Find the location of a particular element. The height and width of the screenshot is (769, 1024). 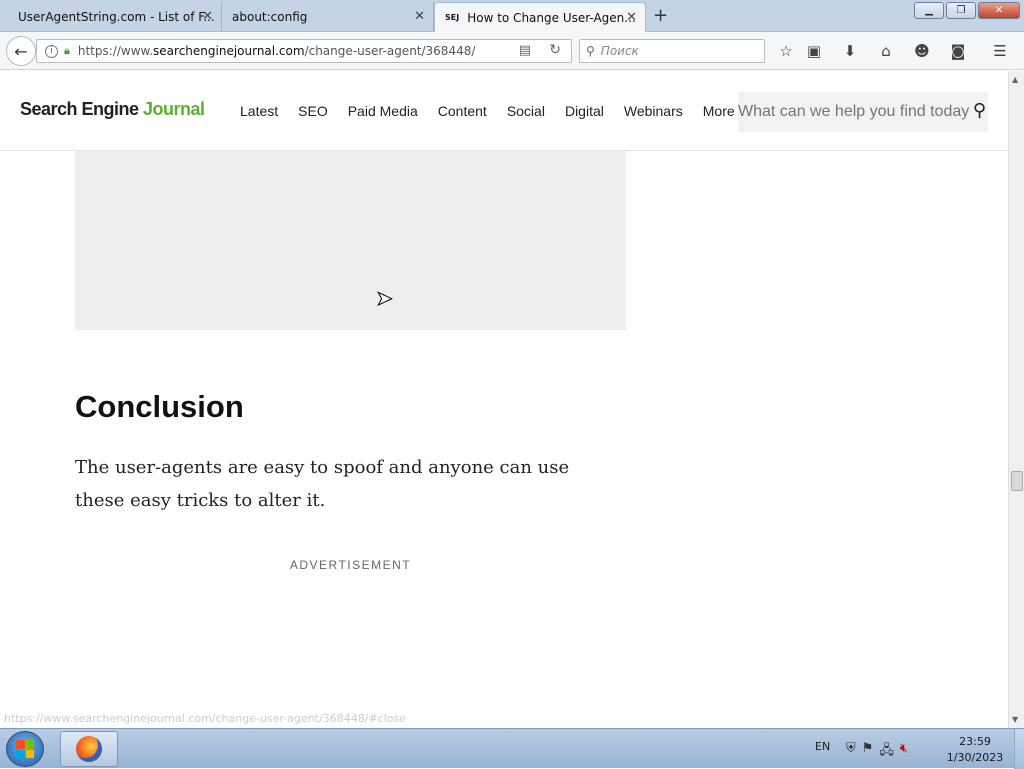

nav-seo: SEO is located at coordinates (313, 111).